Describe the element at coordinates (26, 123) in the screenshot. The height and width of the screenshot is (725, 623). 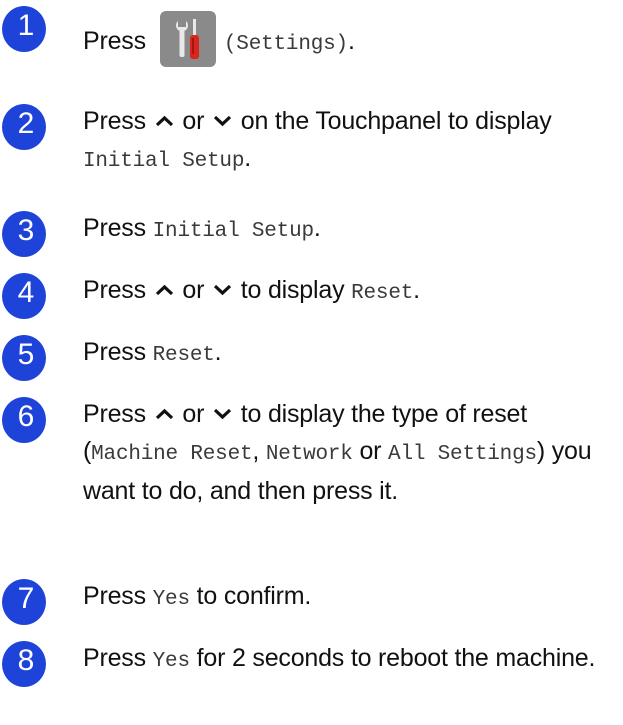
I see `step-number: 2` at that location.